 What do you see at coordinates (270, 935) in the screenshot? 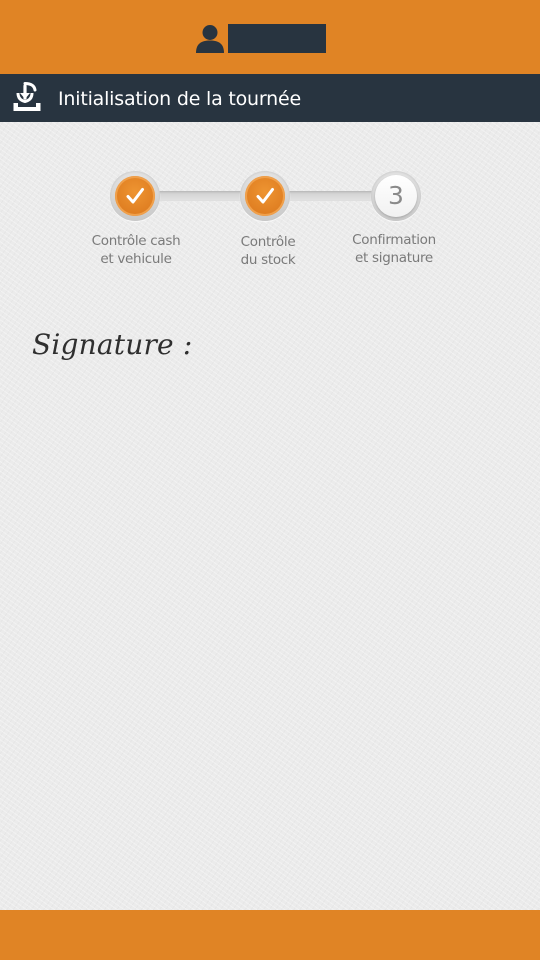
I see `bottom-bar` at bounding box center [270, 935].